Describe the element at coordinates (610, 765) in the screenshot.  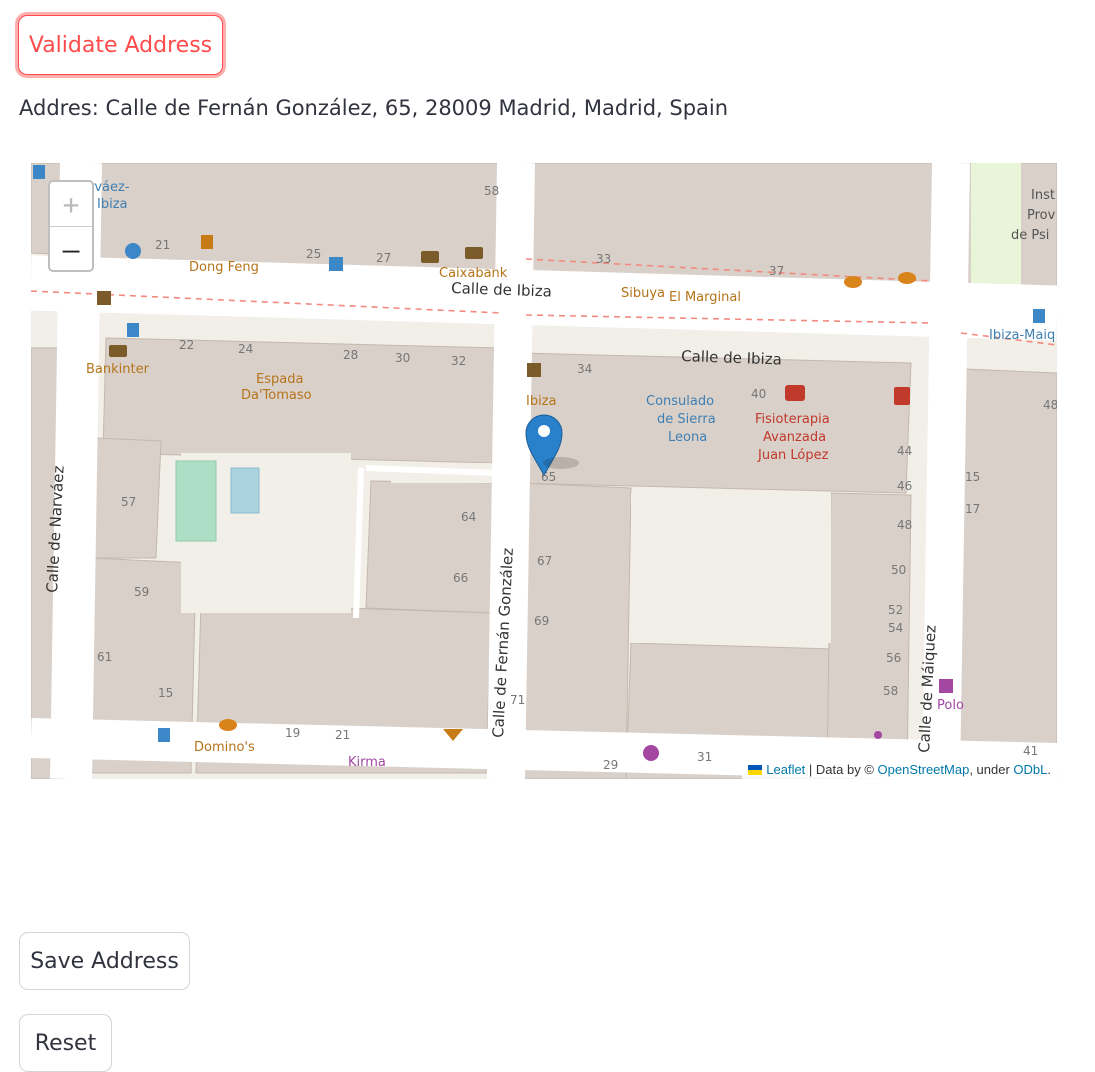
I see `svg-text: 29` at that location.